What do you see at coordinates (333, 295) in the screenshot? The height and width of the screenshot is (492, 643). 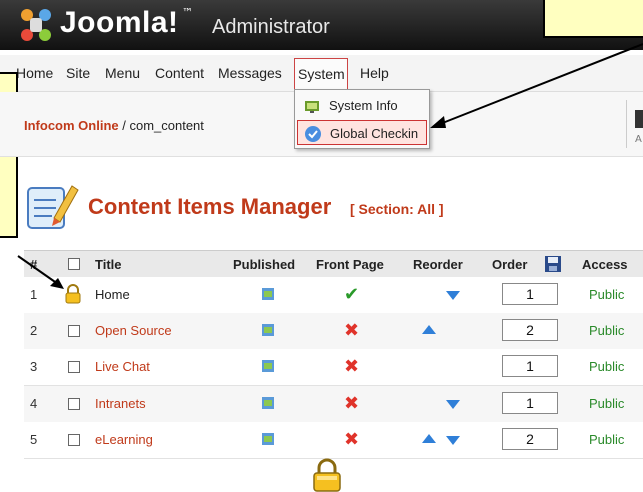 I see `table-row: 1 Home ✔ 1 Public` at bounding box center [333, 295].